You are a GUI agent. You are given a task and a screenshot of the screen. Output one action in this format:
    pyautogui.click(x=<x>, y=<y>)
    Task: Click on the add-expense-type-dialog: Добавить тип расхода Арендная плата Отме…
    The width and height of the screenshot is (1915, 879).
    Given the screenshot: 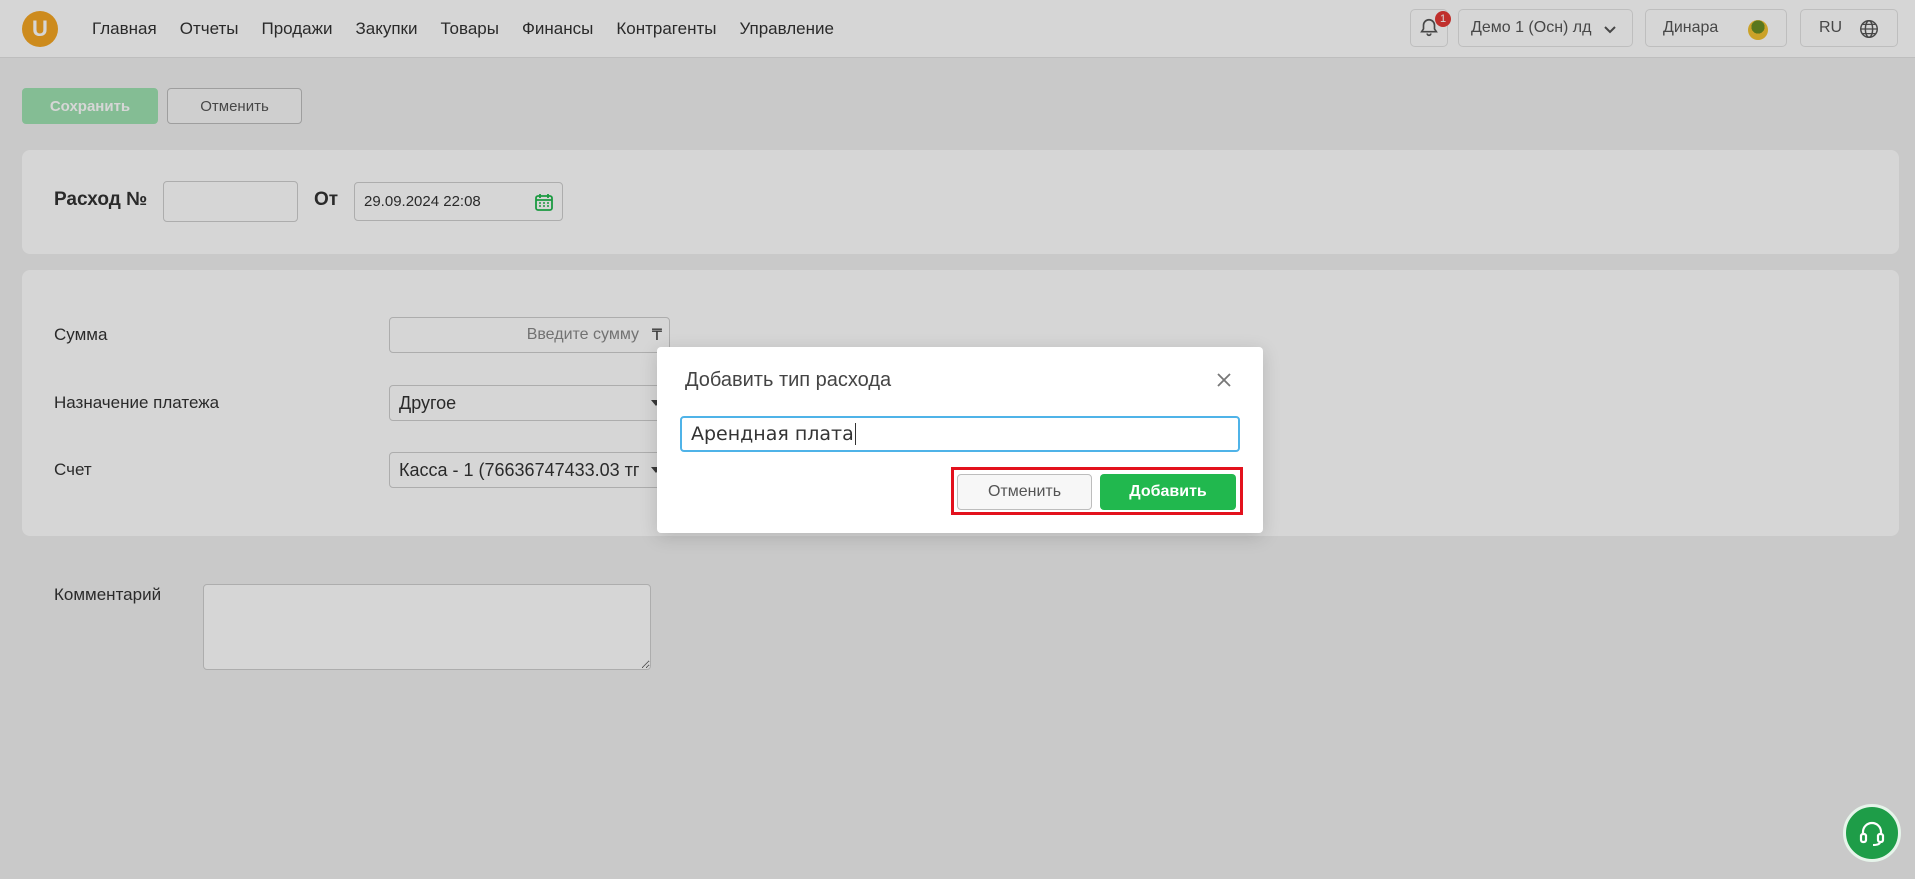 What is the action you would take?
    pyautogui.click(x=960, y=440)
    